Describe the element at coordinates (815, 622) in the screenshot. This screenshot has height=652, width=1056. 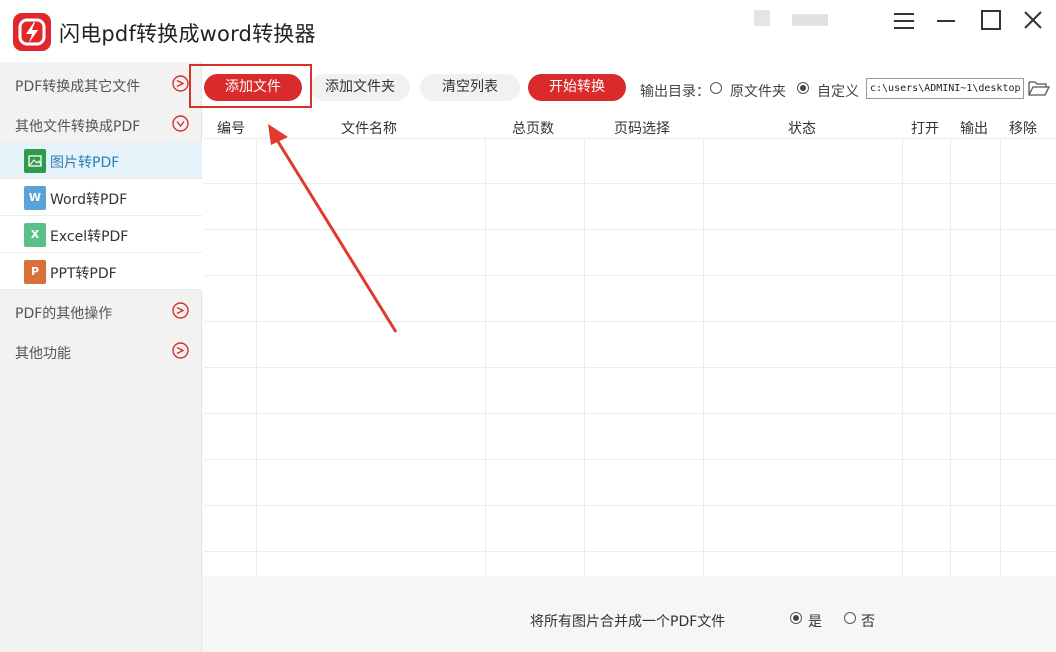
I see `merge-yes-label: 是` at that location.